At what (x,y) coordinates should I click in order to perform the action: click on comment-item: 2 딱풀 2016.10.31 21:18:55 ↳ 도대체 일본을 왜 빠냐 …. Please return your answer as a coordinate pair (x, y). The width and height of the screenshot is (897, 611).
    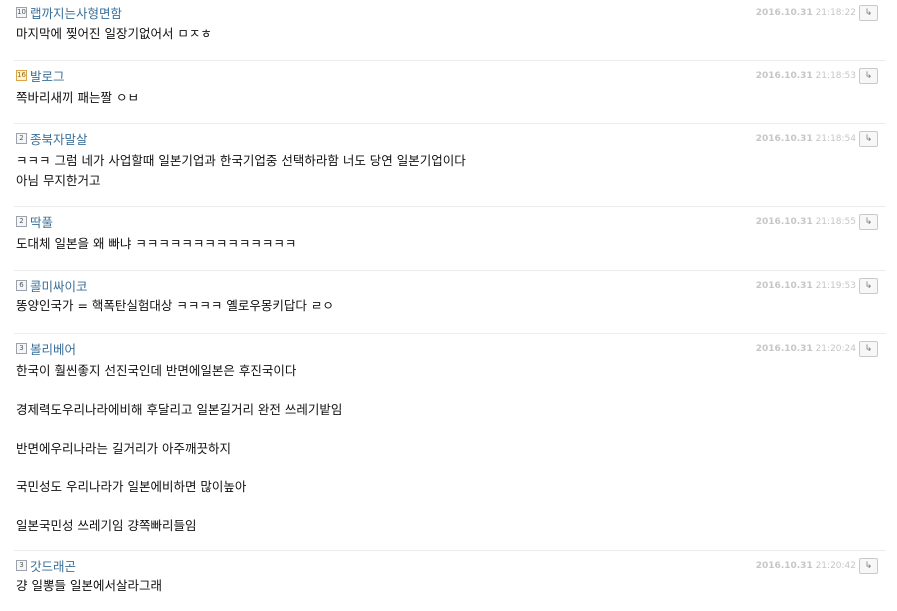
    Looking at the image, I should click on (445, 231).